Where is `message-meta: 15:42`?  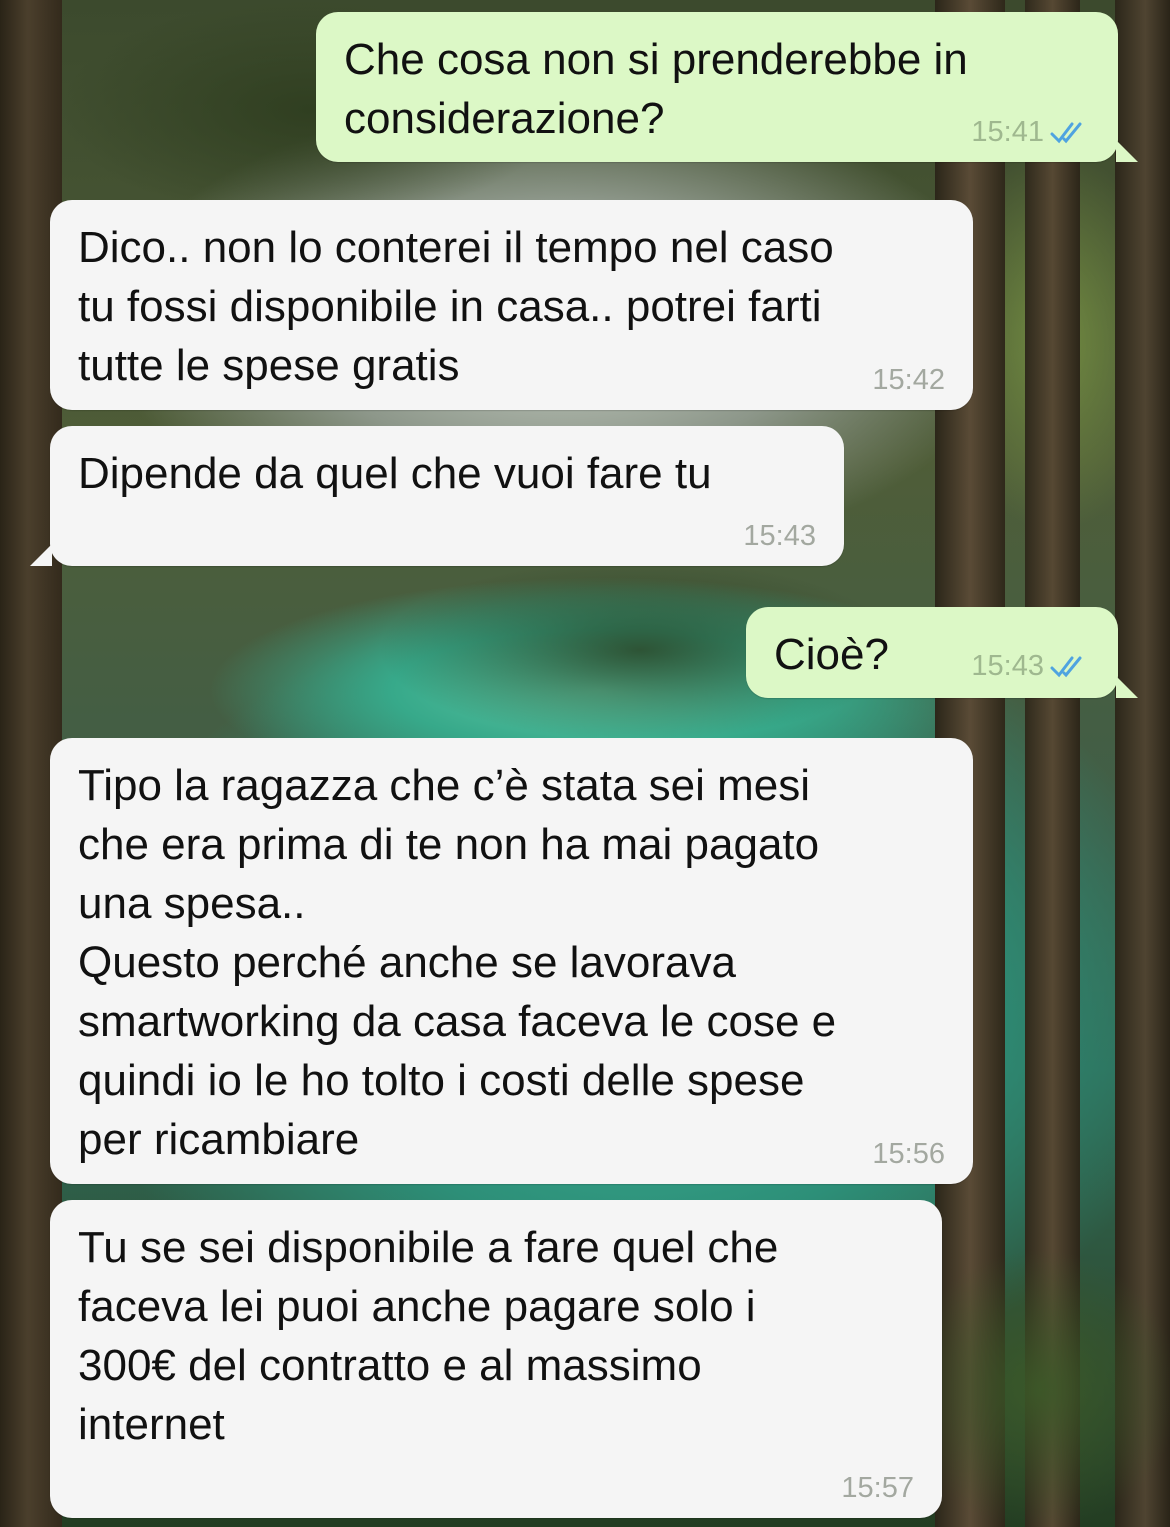 message-meta: 15:42 is located at coordinates (908, 380).